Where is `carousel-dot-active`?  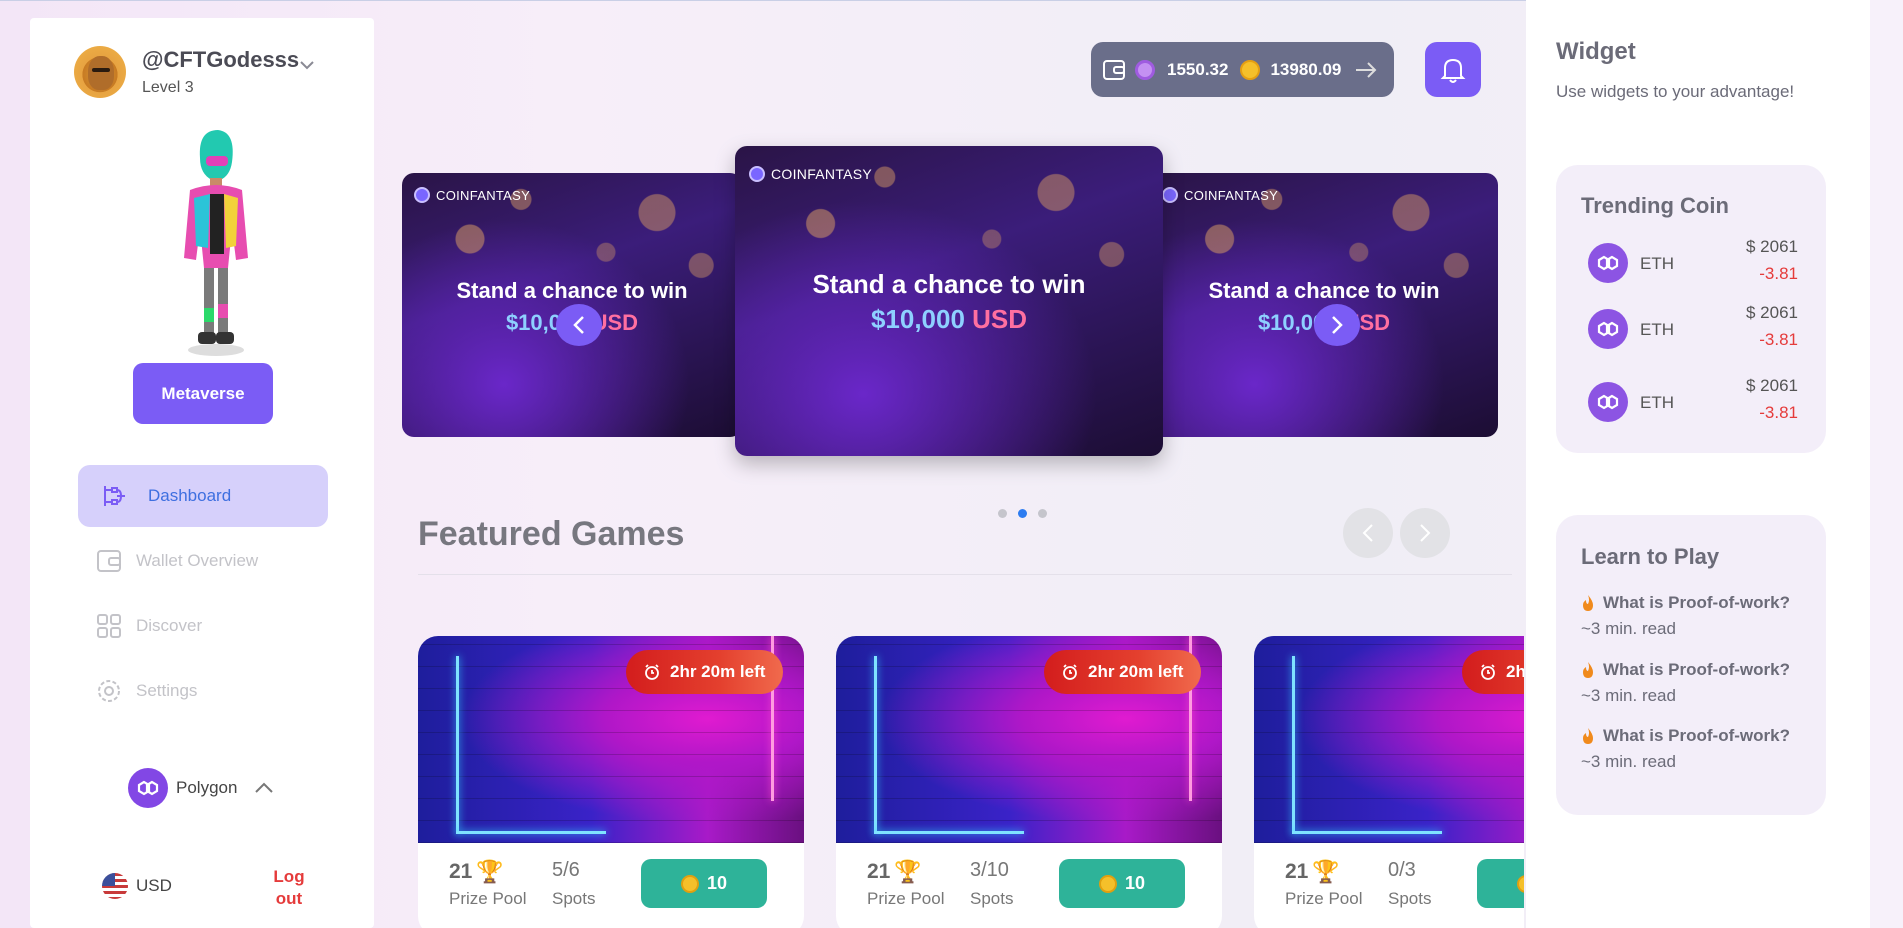
carousel-dot-active is located at coordinates (1022, 513).